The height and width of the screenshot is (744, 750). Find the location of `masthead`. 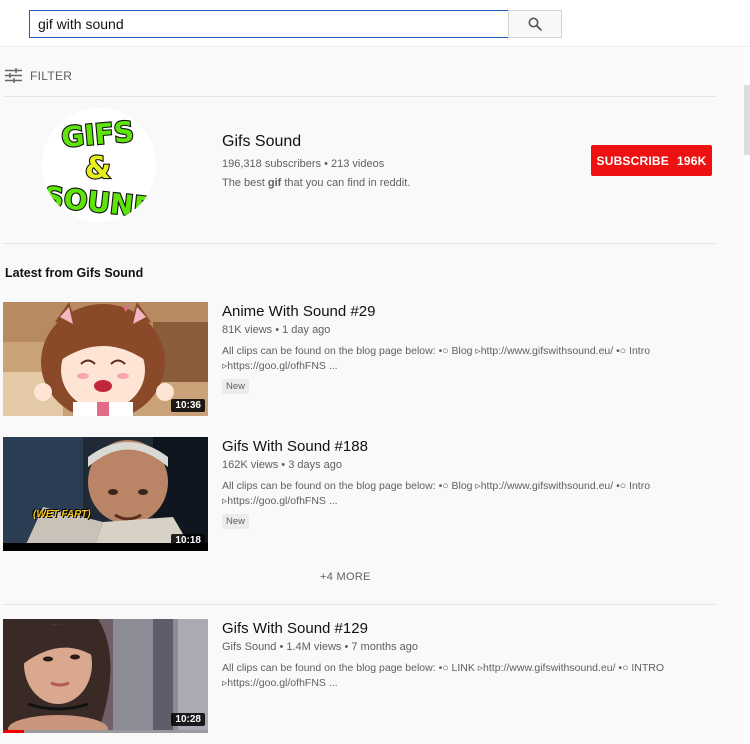

masthead is located at coordinates (375, 23).